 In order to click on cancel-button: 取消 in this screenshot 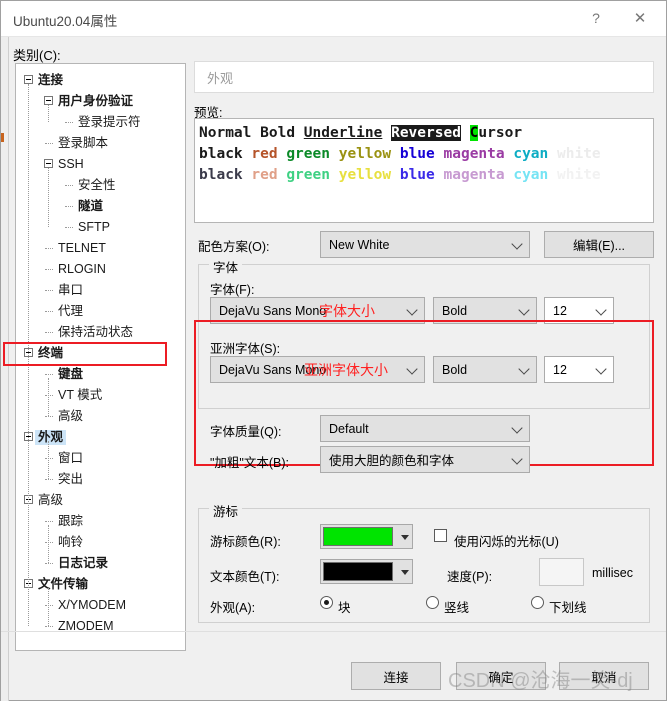, I will do `click(604, 676)`.